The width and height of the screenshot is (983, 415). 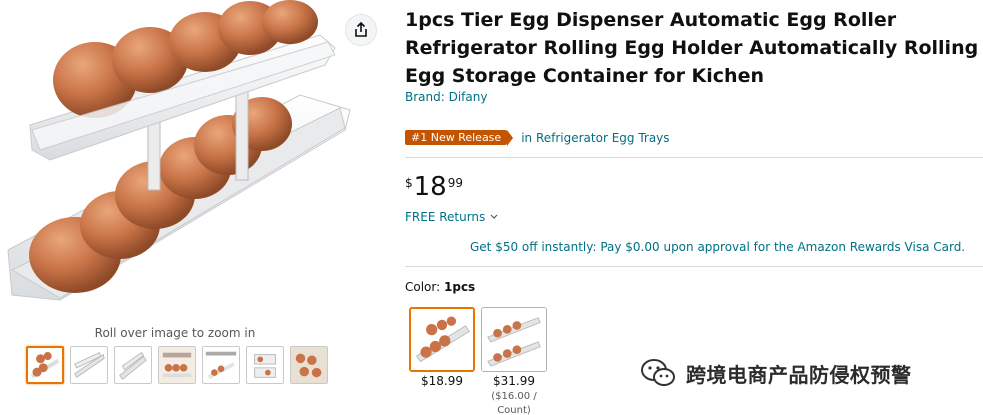 What do you see at coordinates (459, 138) in the screenshot?
I see `new-release-badge: #1 New Release` at bounding box center [459, 138].